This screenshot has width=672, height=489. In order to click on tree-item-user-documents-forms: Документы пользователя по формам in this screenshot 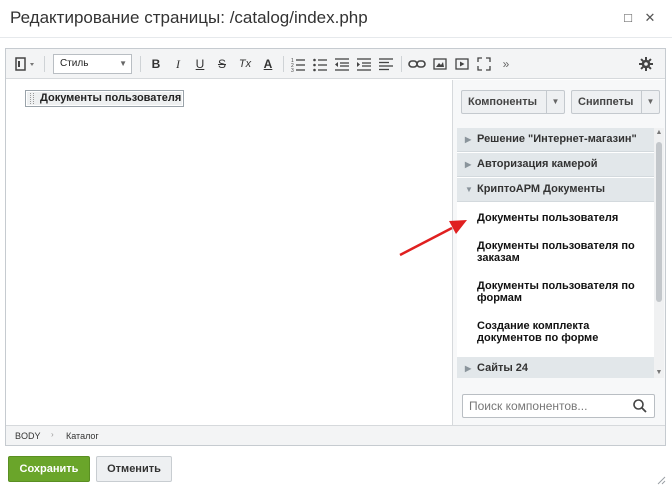, I will do `click(564, 292)`.